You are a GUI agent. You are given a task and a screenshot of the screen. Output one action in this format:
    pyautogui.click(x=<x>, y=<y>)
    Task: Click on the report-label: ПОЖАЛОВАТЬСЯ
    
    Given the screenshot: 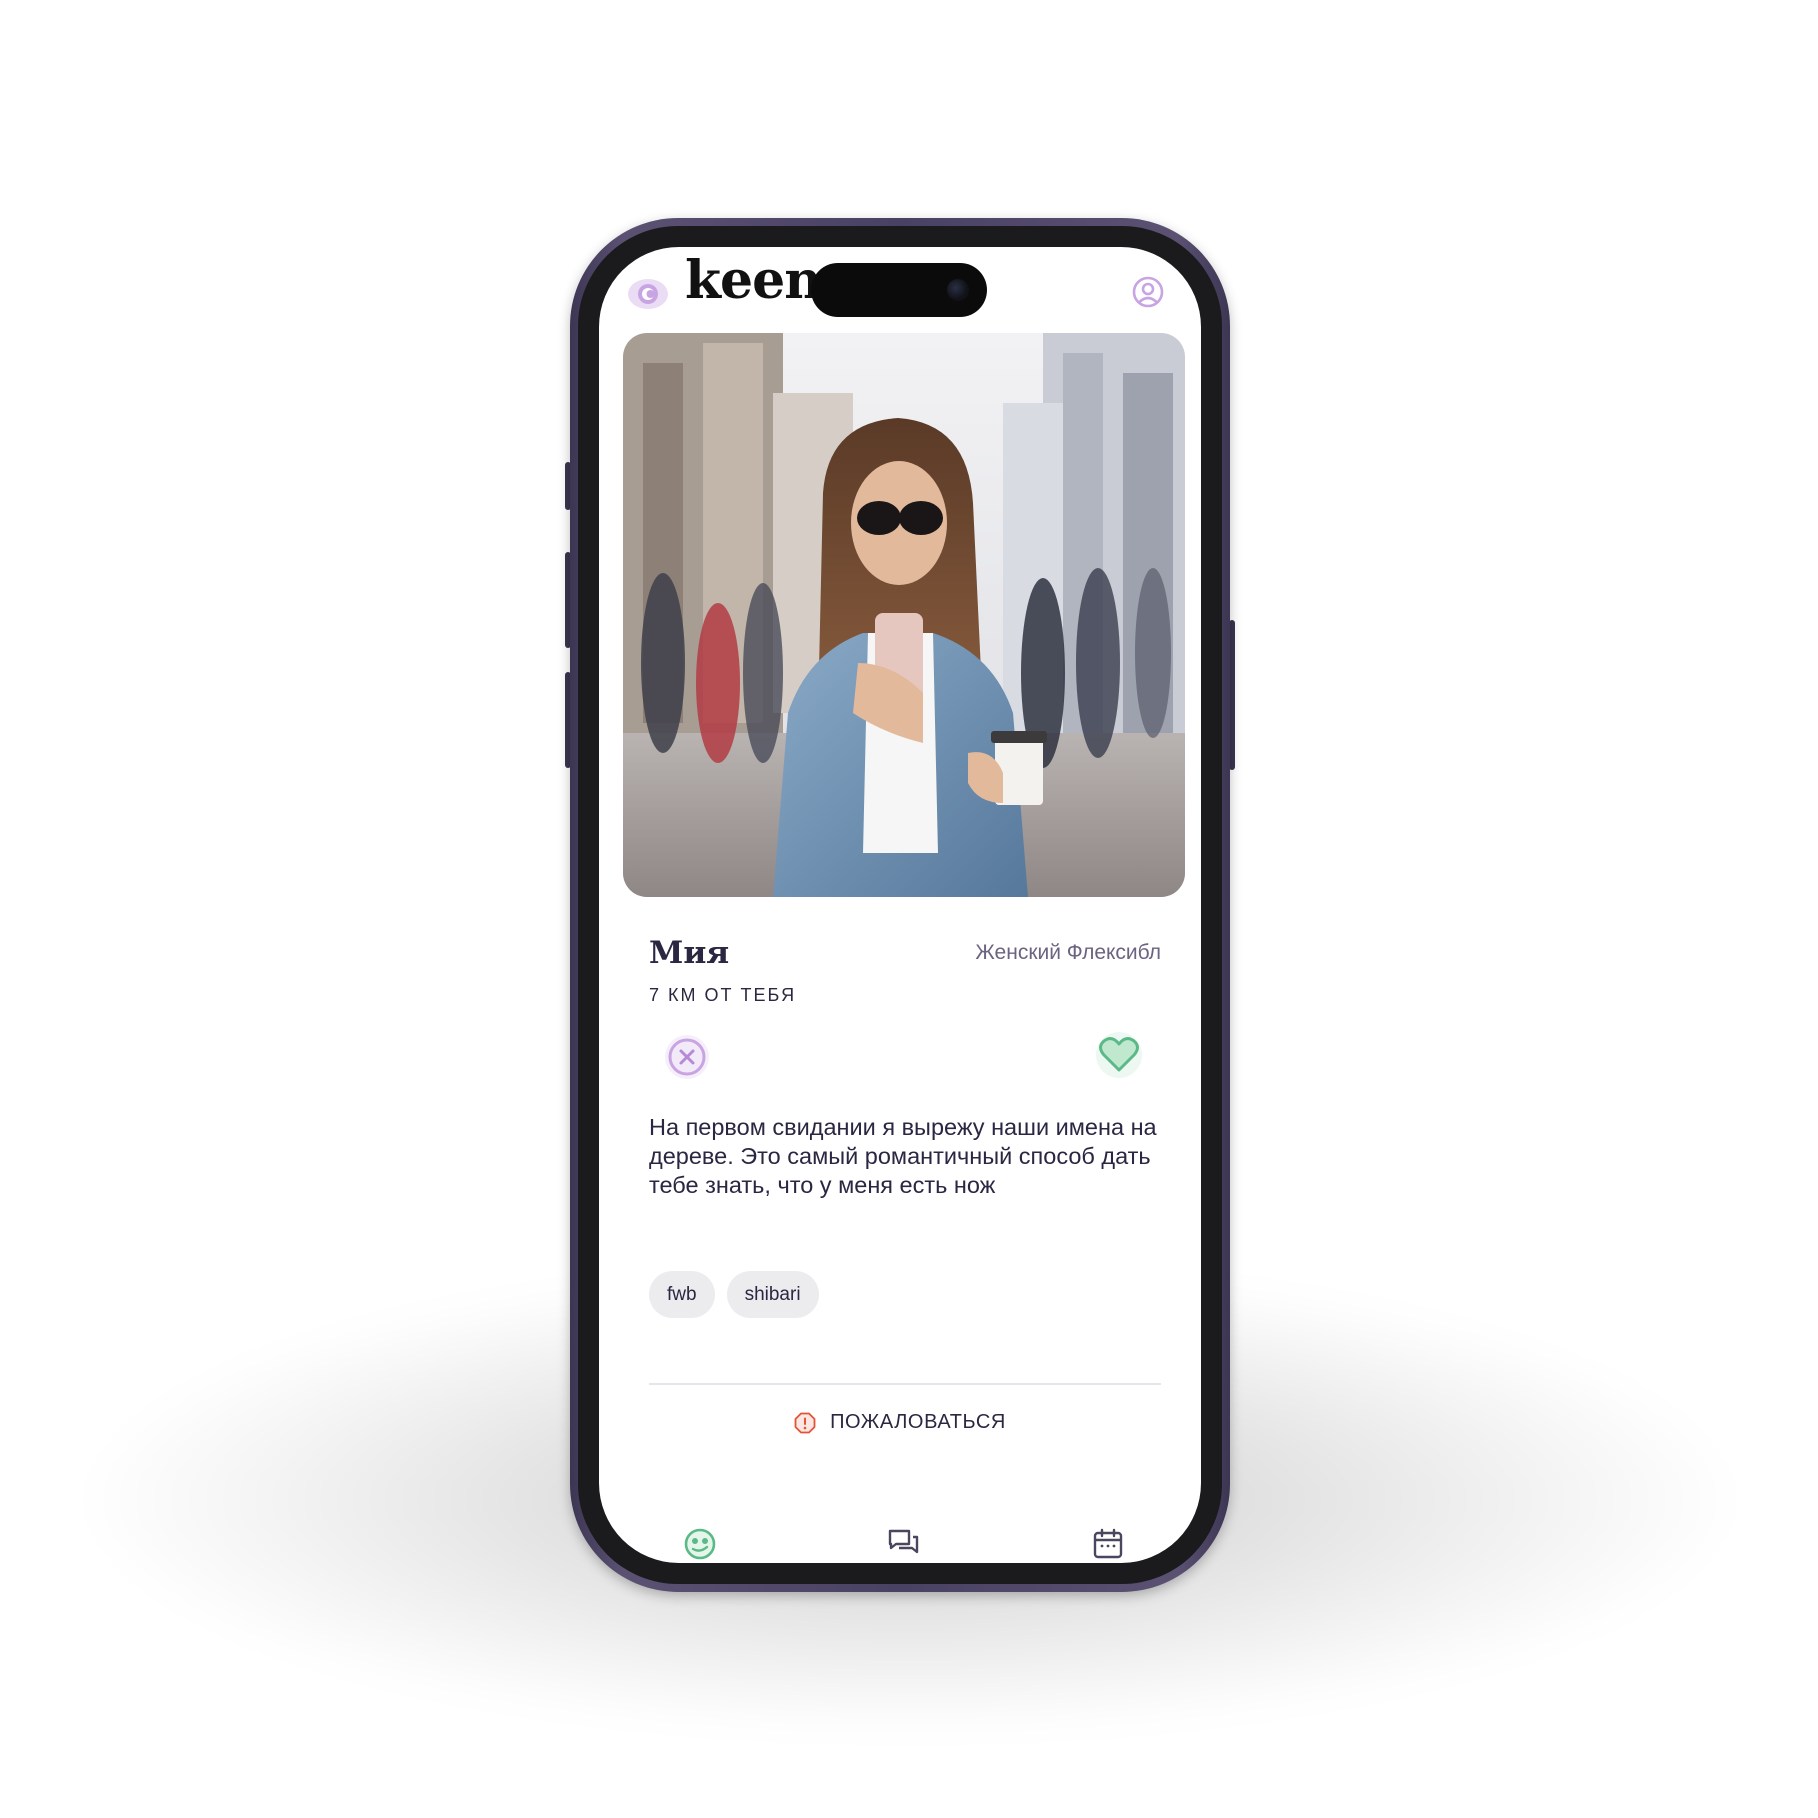 What is the action you would take?
    pyautogui.click(x=918, y=1422)
    